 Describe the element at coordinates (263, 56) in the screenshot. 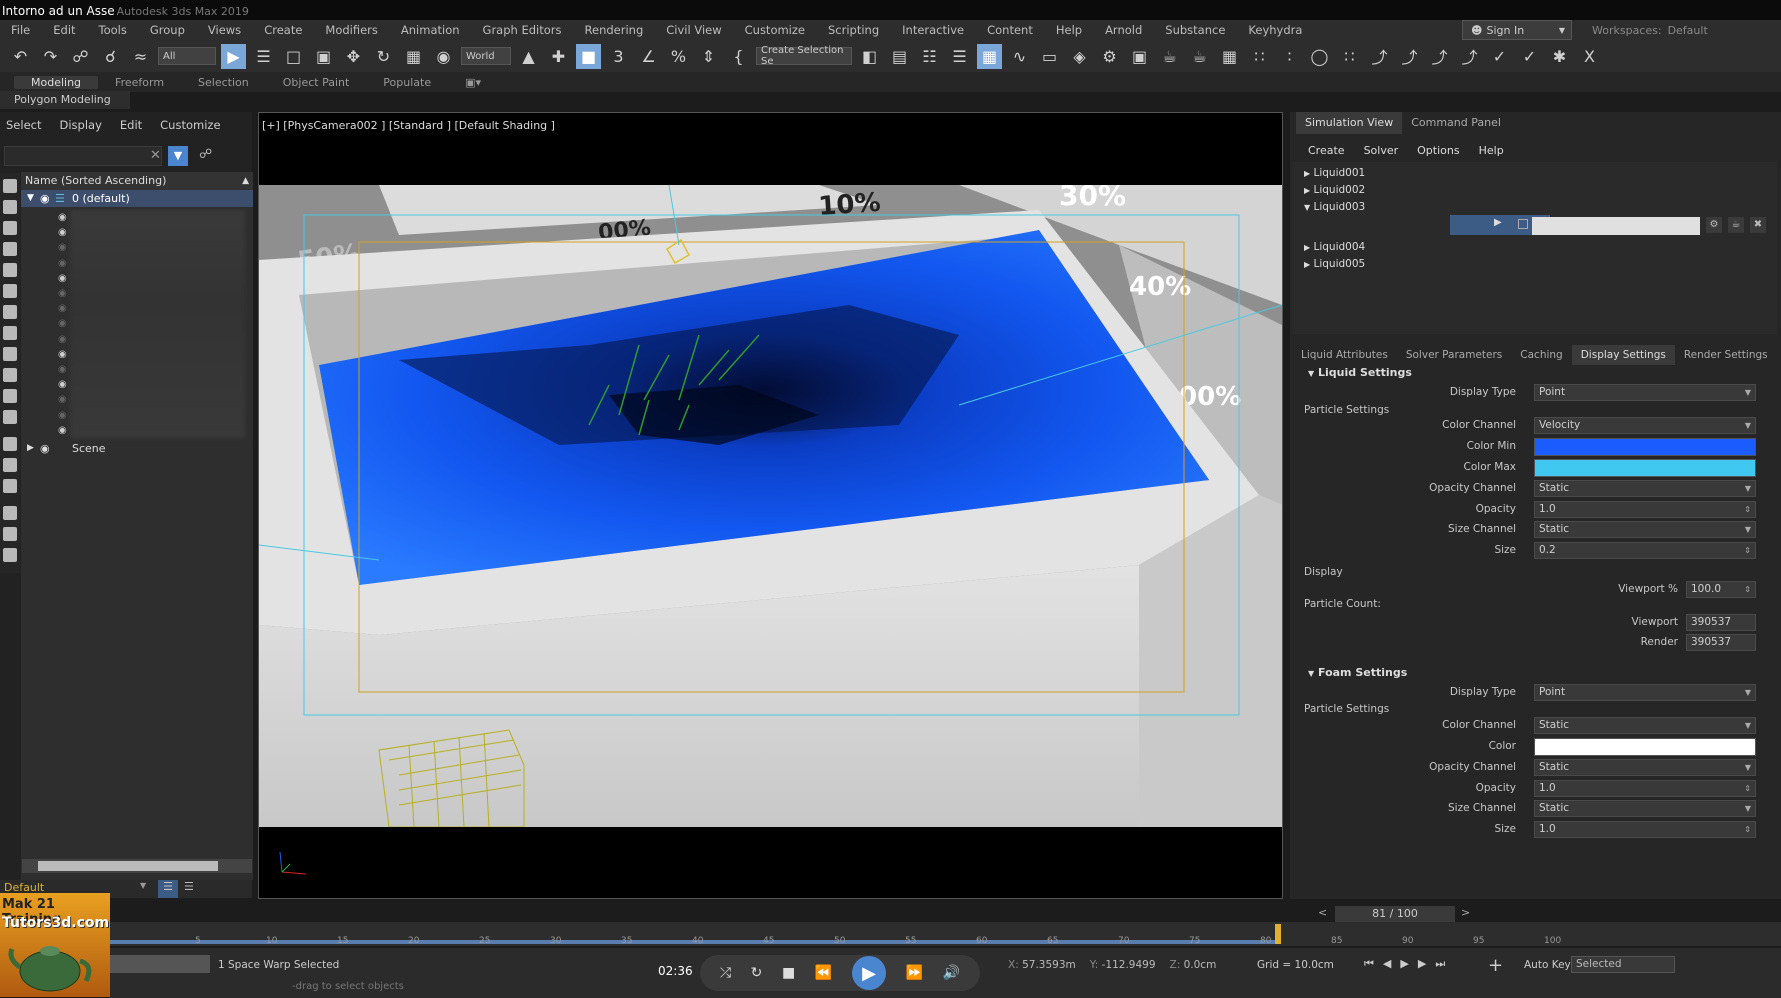

I see `select-by-name-icon: ☰` at that location.